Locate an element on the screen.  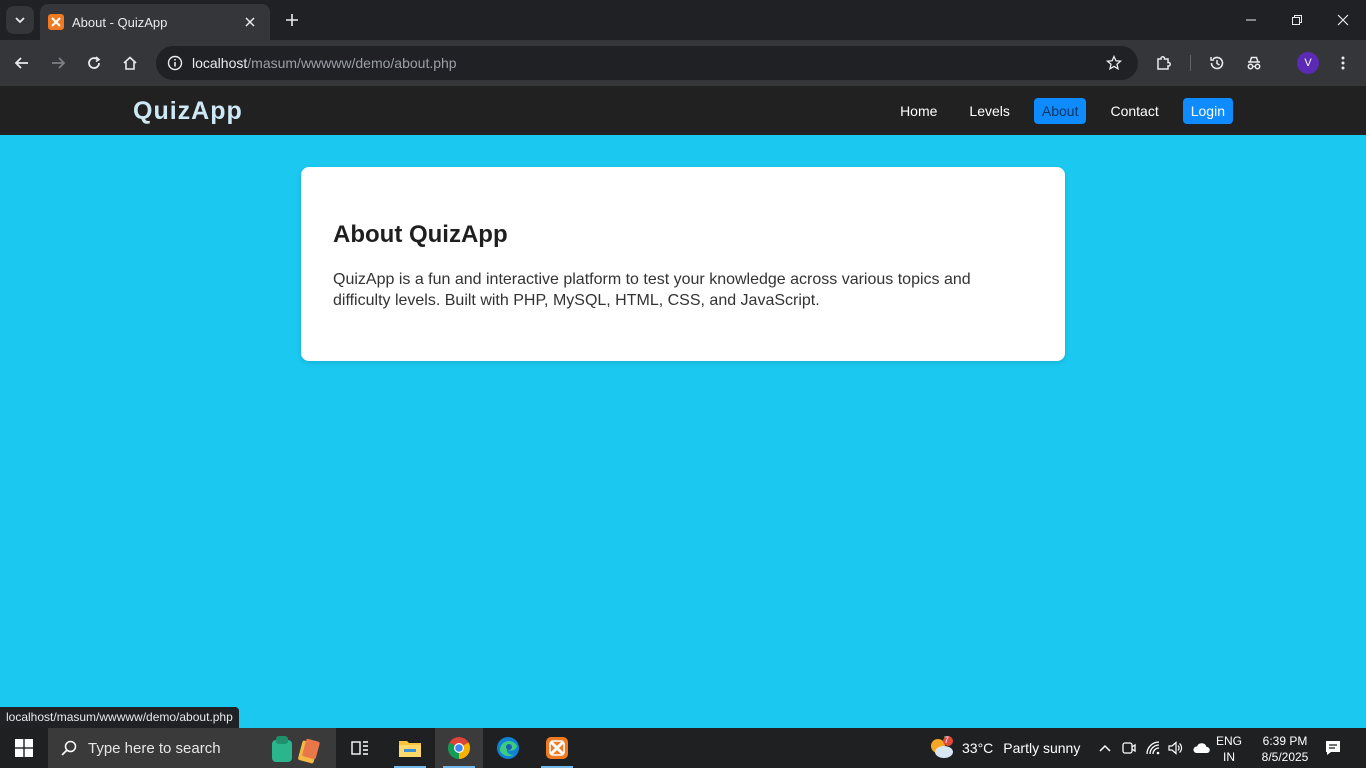
chrome-icon is located at coordinates (459, 748).